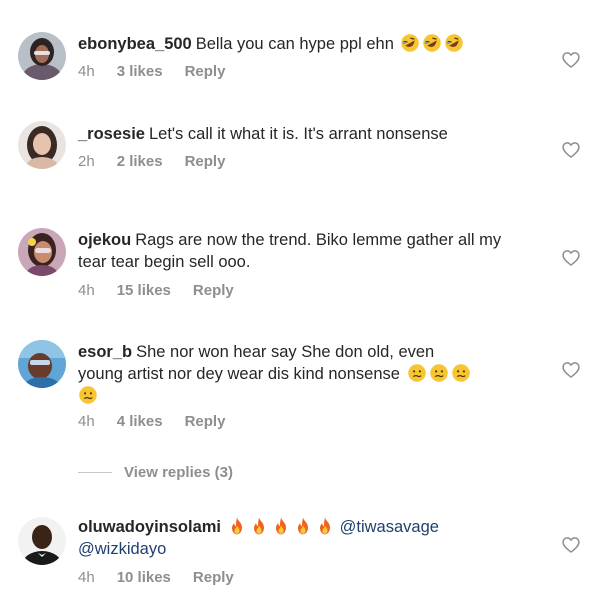 This screenshot has height=603, width=602. I want to click on comment-text: Bella you can hype ppl ehn, so click(294, 44).